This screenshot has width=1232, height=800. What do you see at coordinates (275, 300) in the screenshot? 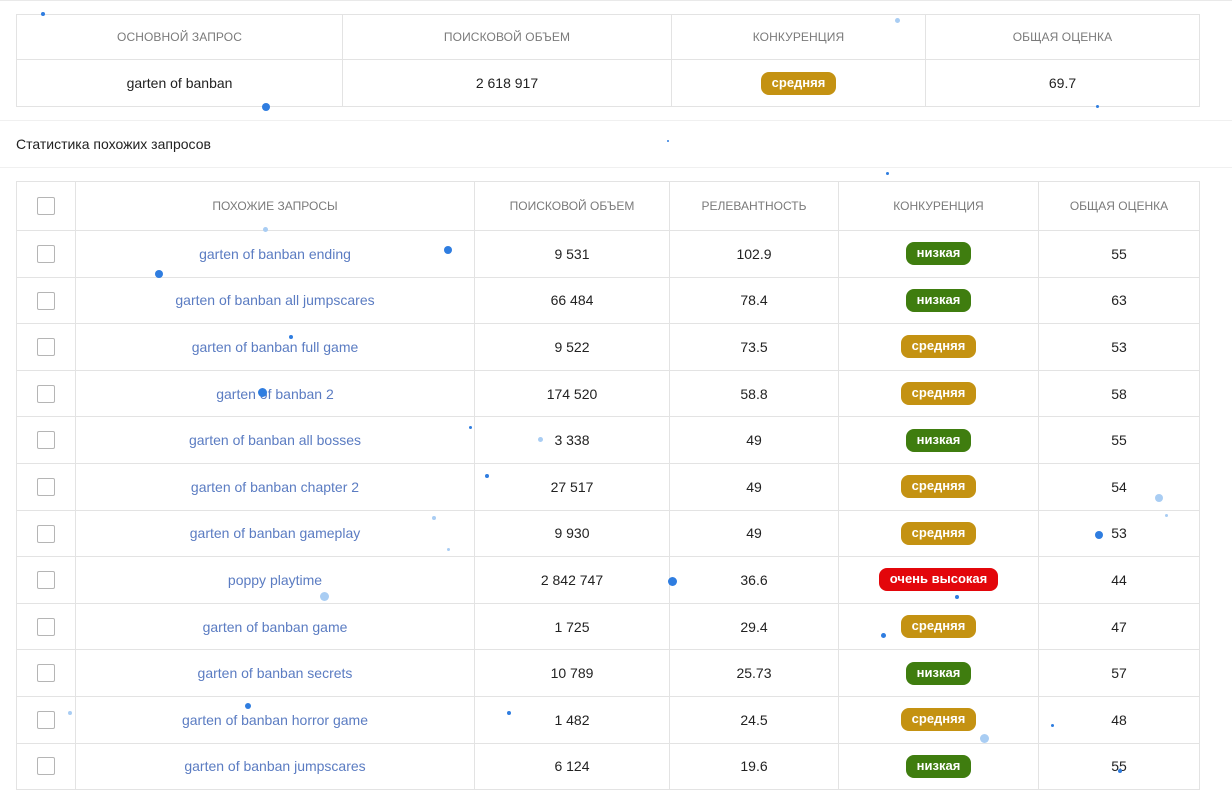
I see `similar-query-link: garten of banban all jumpscares` at bounding box center [275, 300].